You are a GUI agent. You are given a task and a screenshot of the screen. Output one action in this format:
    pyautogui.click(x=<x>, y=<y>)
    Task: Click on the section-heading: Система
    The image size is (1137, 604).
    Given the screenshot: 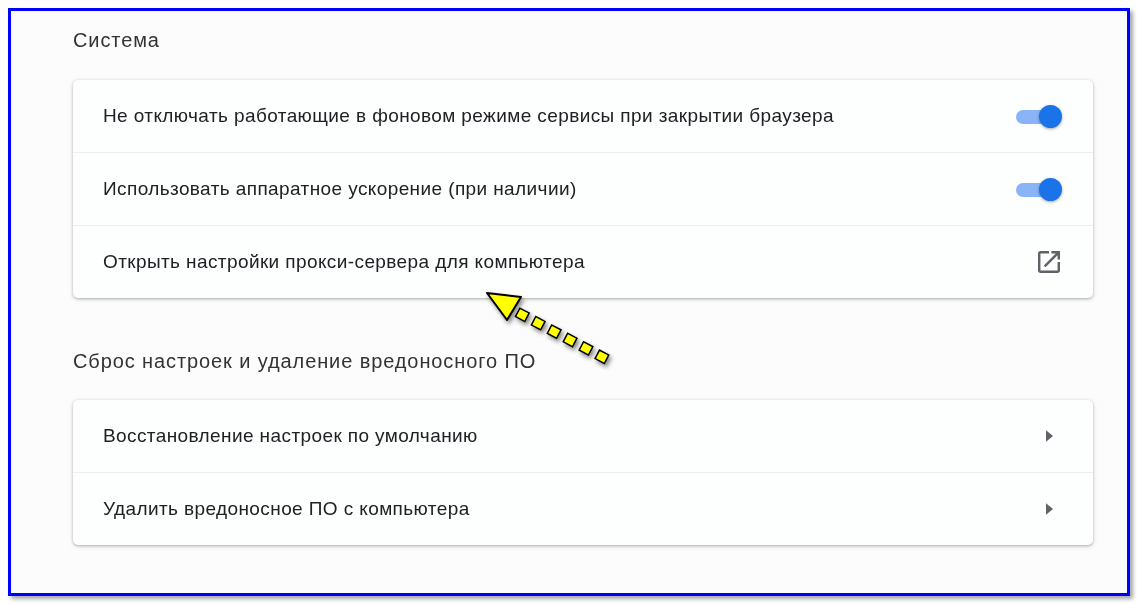 What is the action you would take?
    pyautogui.click(x=116, y=40)
    